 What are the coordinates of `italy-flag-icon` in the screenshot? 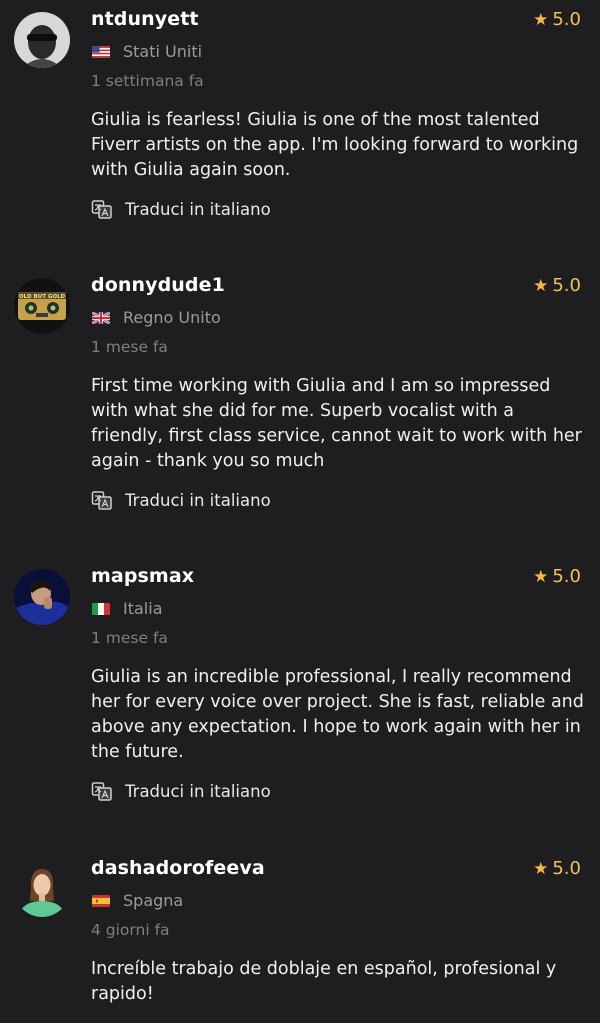 It's located at (101, 608).